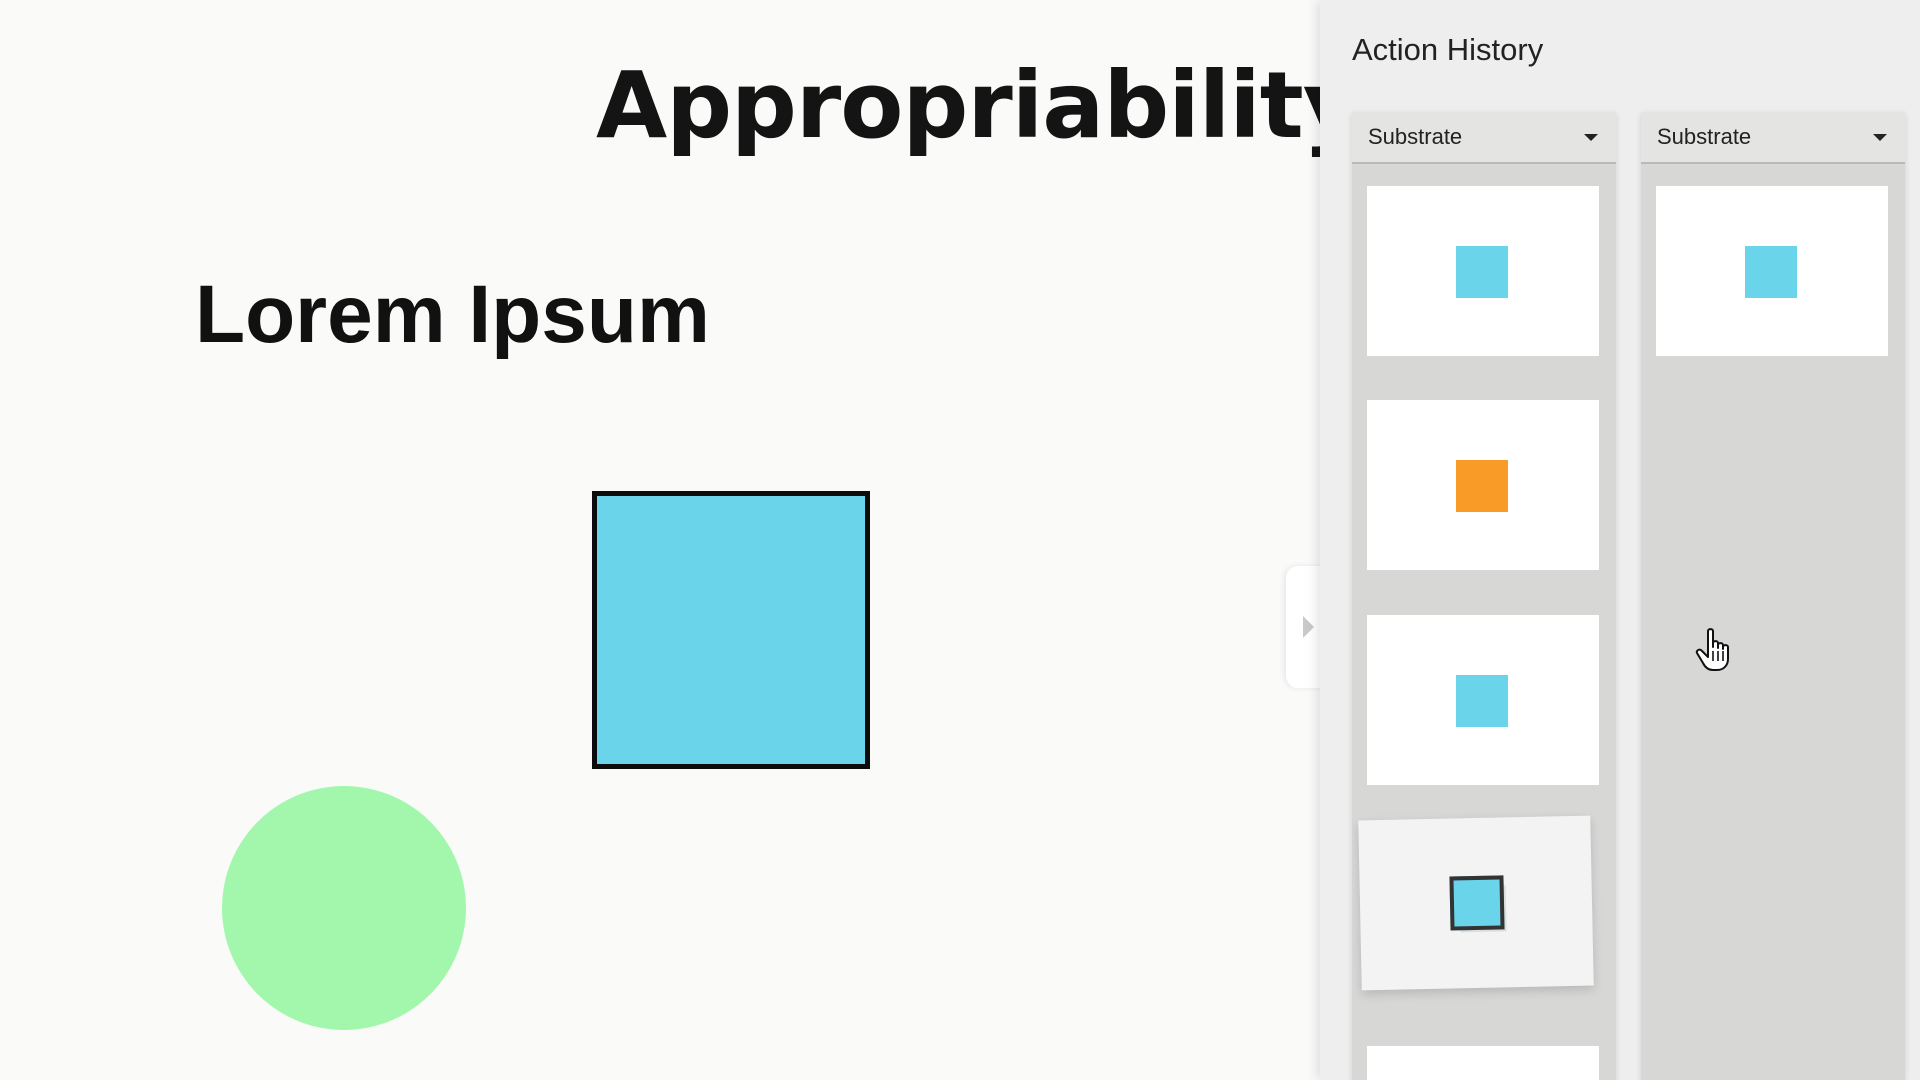  What do you see at coordinates (452, 315) in the screenshot?
I see `canvas-heading: Lorem Ipsum` at bounding box center [452, 315].